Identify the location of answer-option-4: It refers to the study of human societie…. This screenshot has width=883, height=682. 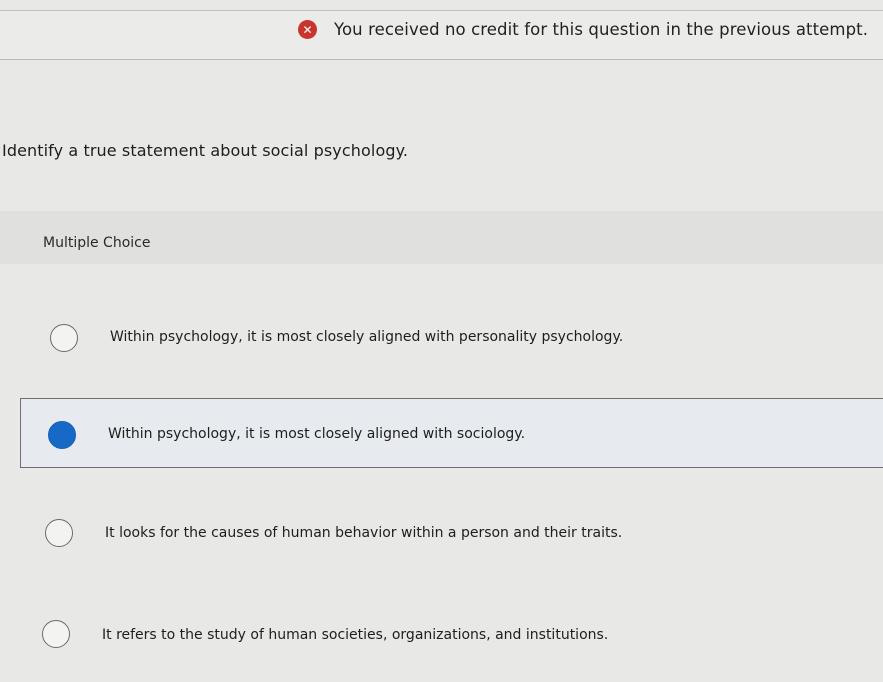
(451, 635).